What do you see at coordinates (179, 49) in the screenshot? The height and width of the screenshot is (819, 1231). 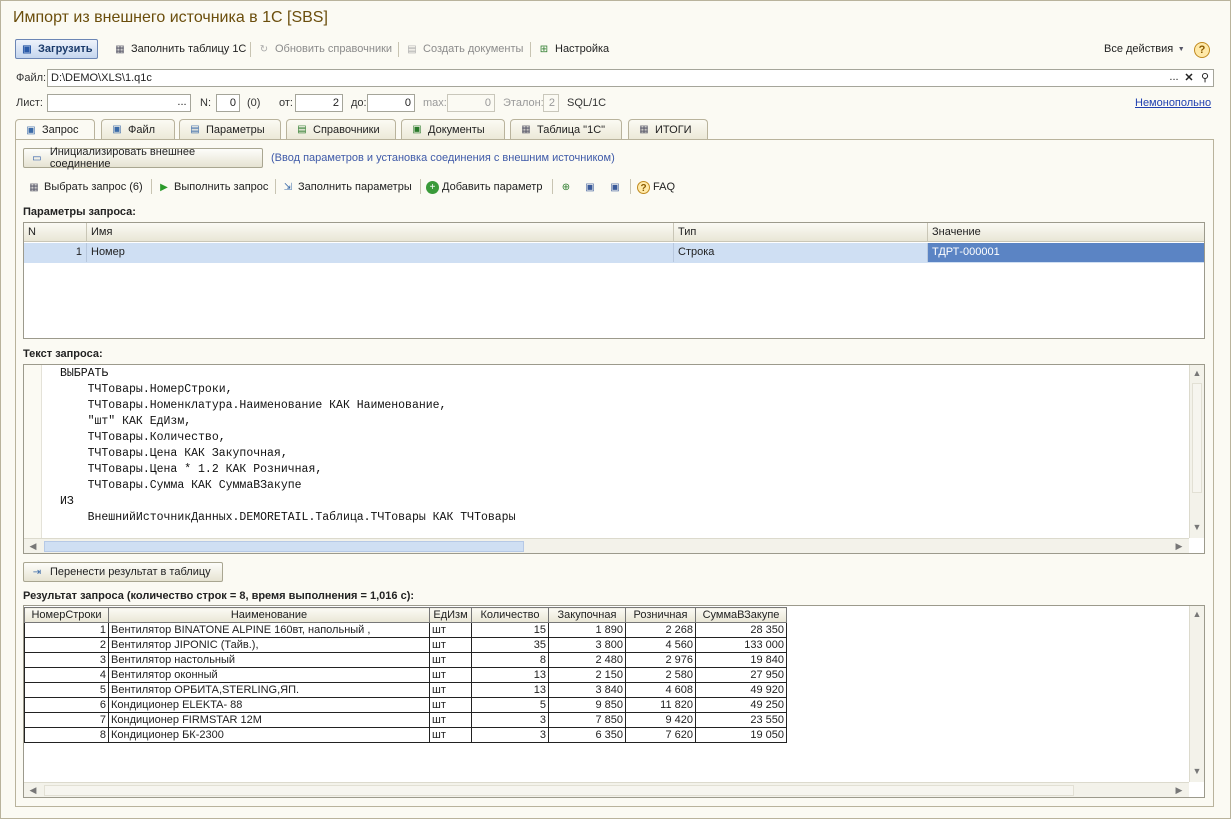 I see `fill-table-button: ▦ Заполнить таблицу 1С` at bounding box center [179, 49].